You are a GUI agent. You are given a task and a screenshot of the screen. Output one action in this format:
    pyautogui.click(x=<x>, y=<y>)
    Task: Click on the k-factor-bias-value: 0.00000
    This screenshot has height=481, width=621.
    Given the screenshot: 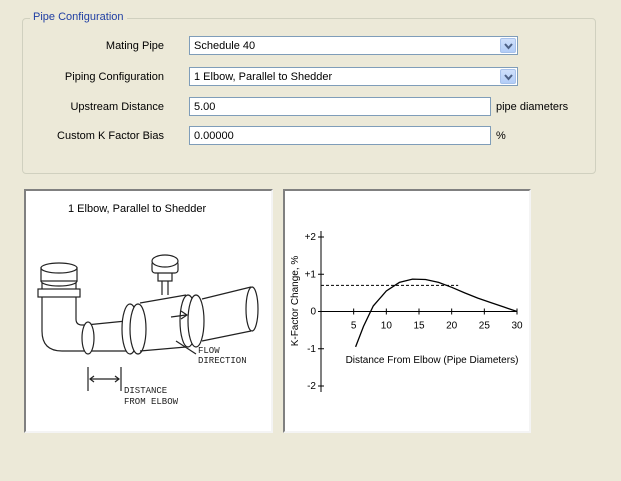 What is the action you would take?
    pyautogui.click(x=214, y=136)
    